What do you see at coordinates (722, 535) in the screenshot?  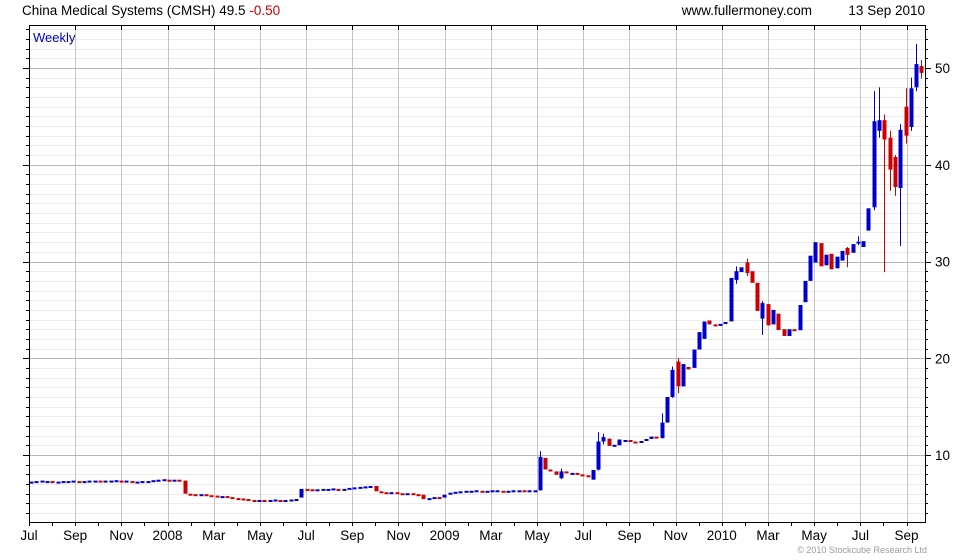 I see `svg-text: 2010` at bounding box center [722, 535].